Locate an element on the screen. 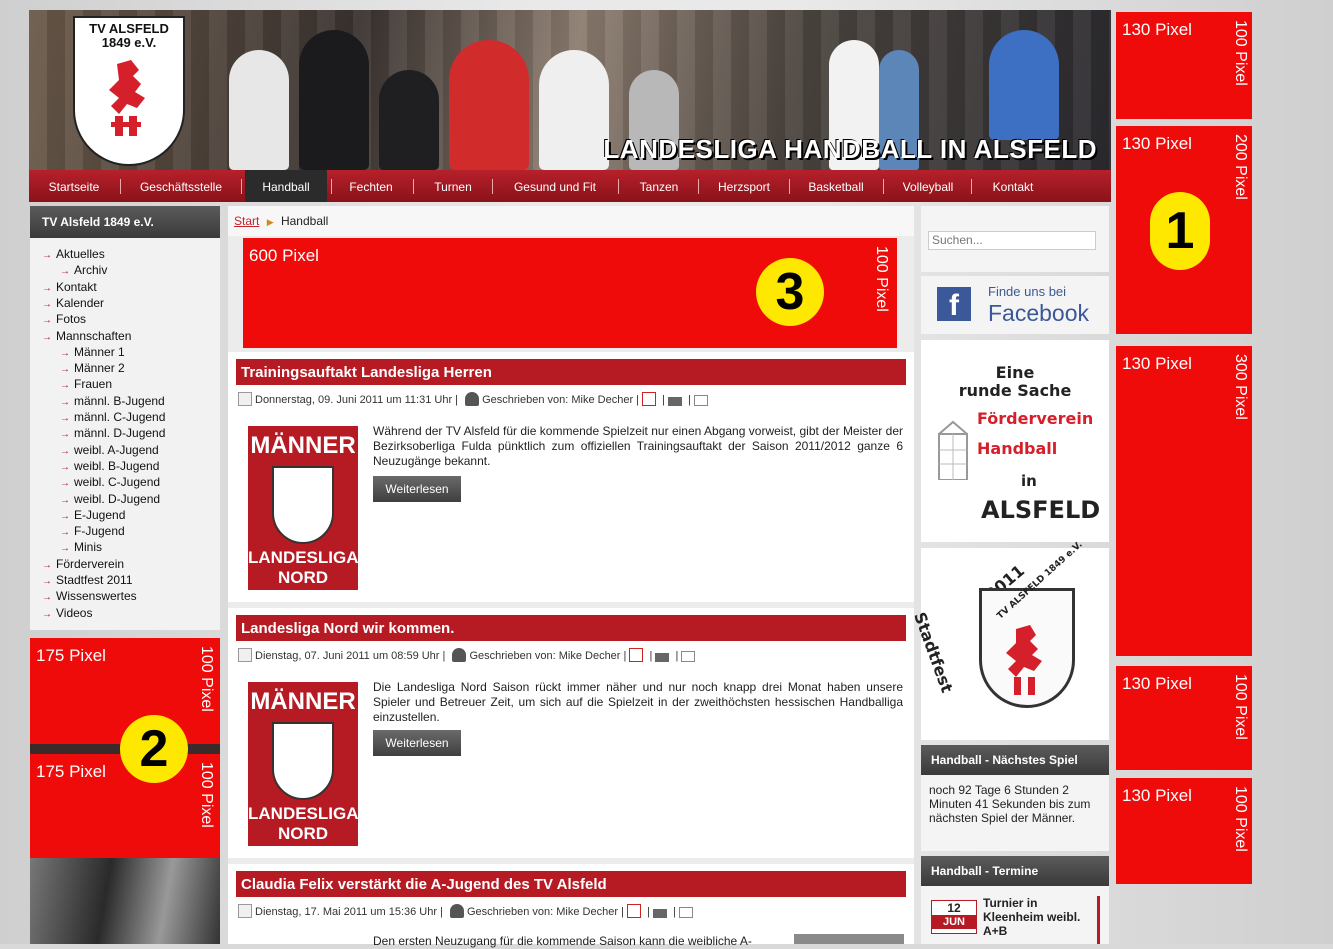 Image resolution: width=1333 pixels, height=949 pixels. ad-slot-left-2: 175 Pixel 100 Pixel is located at coordinates (125, 806).